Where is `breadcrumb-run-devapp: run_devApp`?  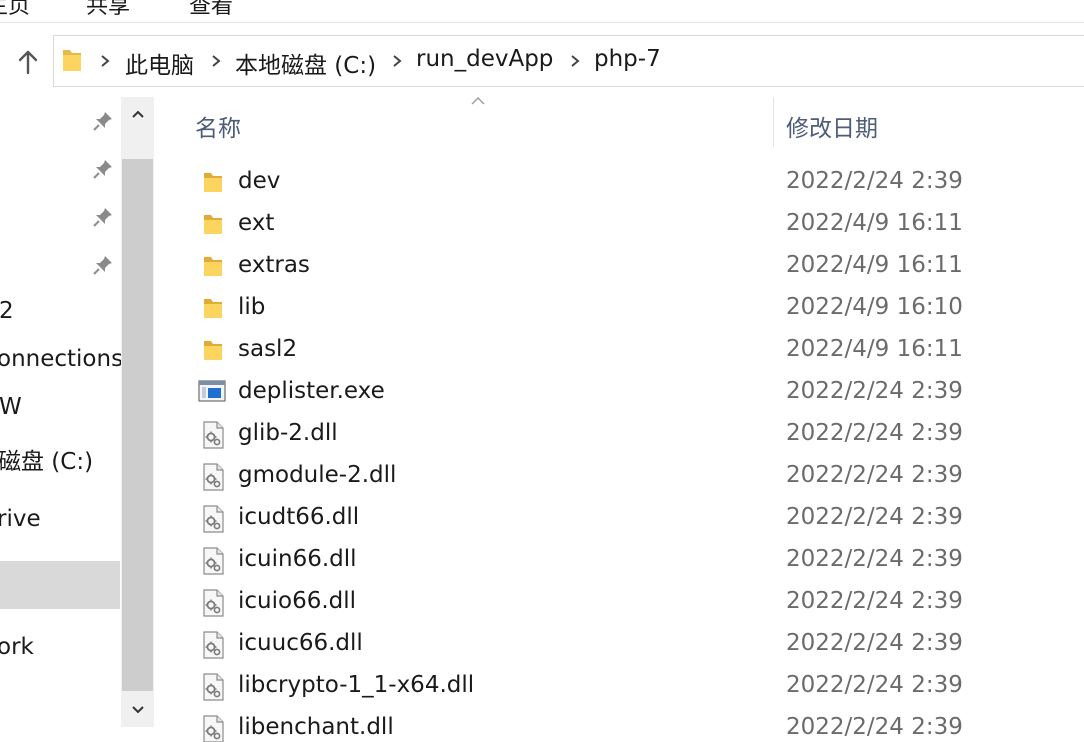
breadcrumb-run-devapp: run_devApp is located at coordinates (484, 59).